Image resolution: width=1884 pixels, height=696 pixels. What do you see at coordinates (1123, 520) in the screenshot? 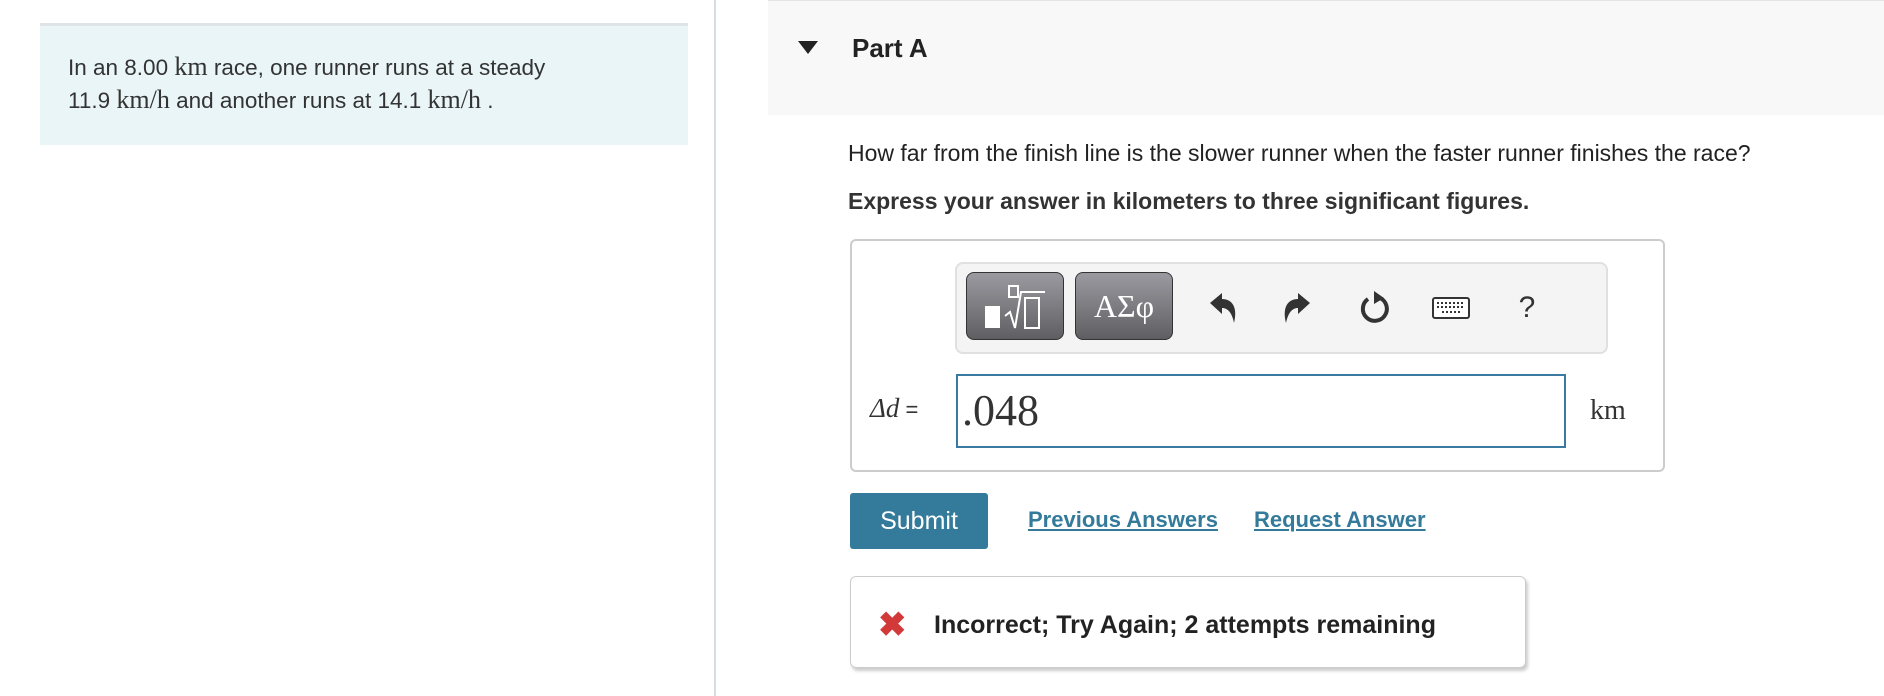
I see `previous-answers-link: Previous Answers` at bounding box center [1123, 520].